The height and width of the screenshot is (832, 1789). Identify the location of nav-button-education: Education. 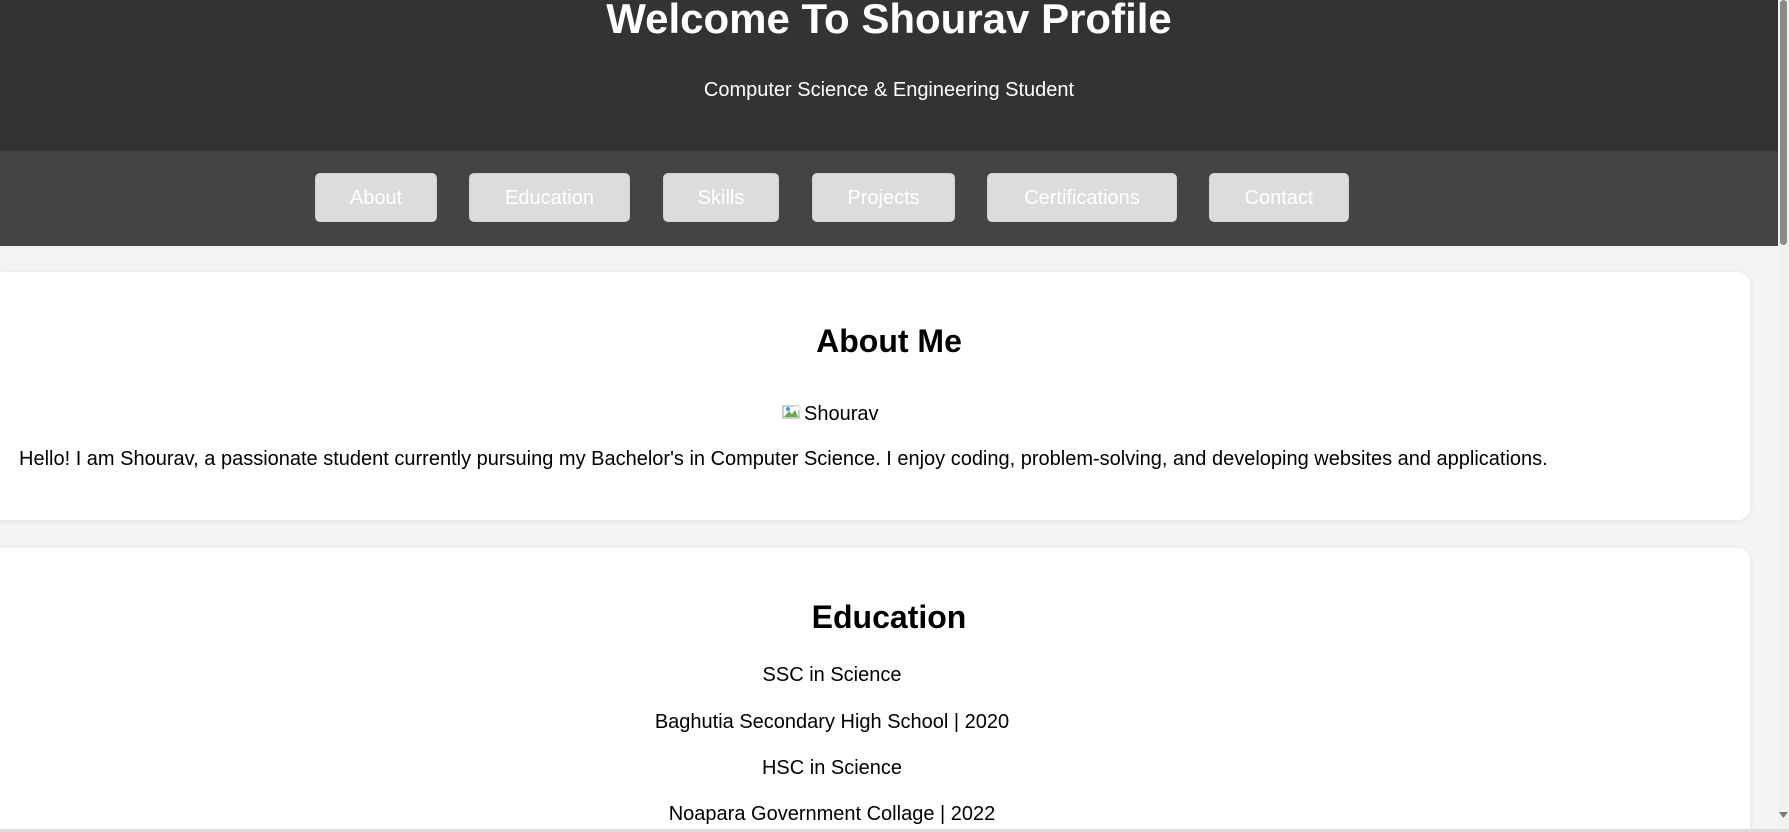
(549, 197).